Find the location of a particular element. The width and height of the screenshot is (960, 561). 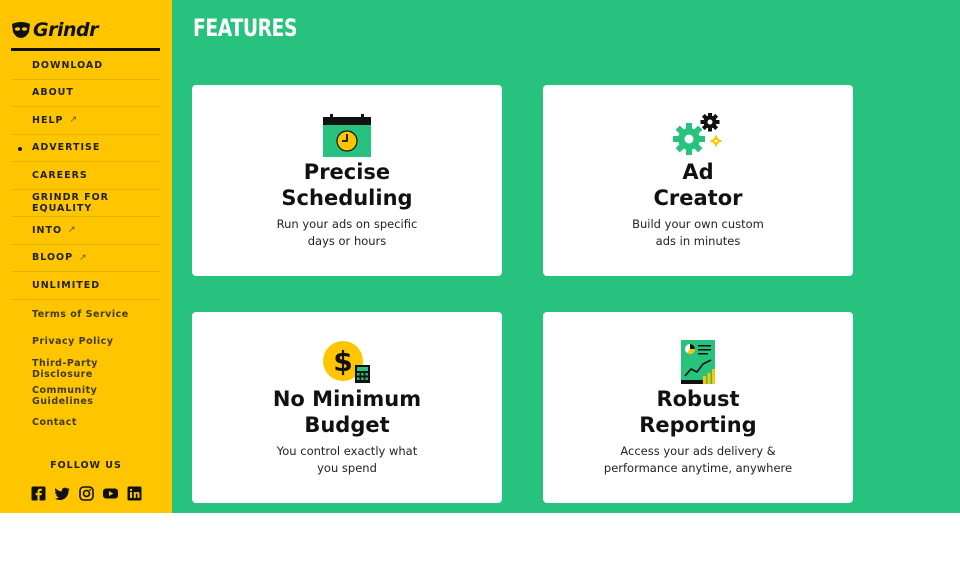

feature-title-line: Robust is located at coordinates (698, 399).